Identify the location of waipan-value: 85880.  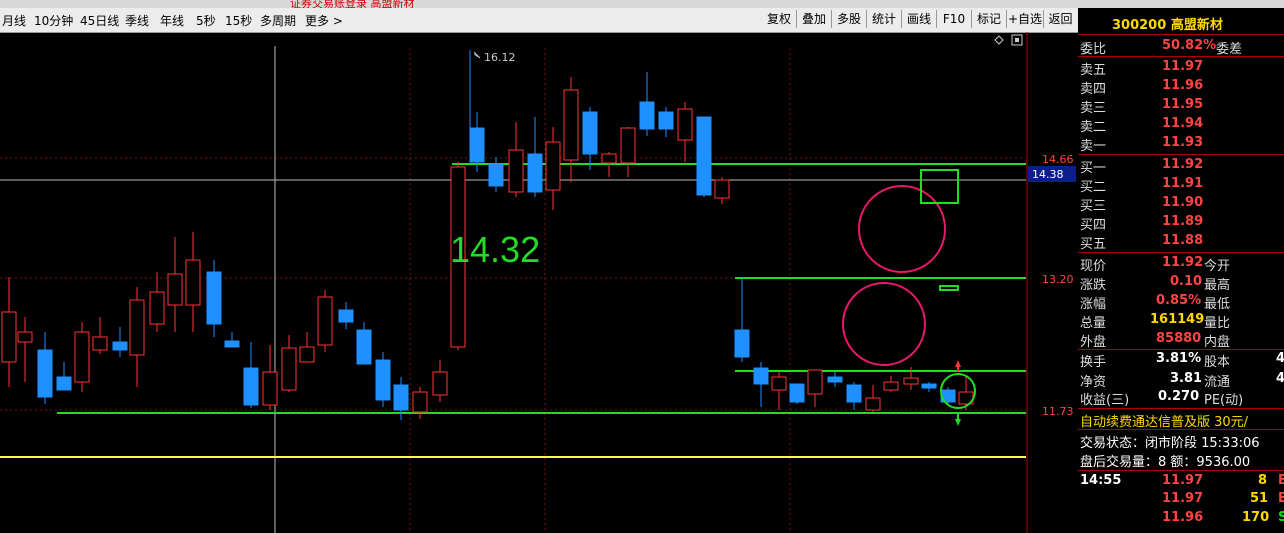
(1179, 338).